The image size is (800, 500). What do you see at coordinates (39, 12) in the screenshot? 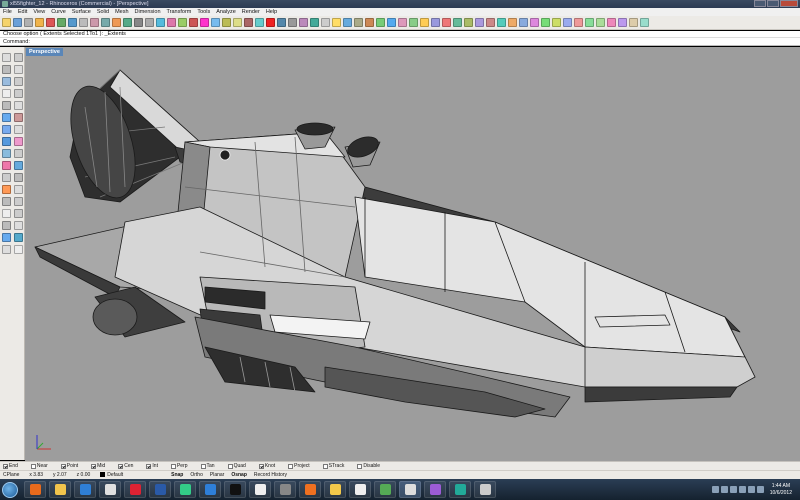
I see `menu-view: View` at bounding box center [39, 12].